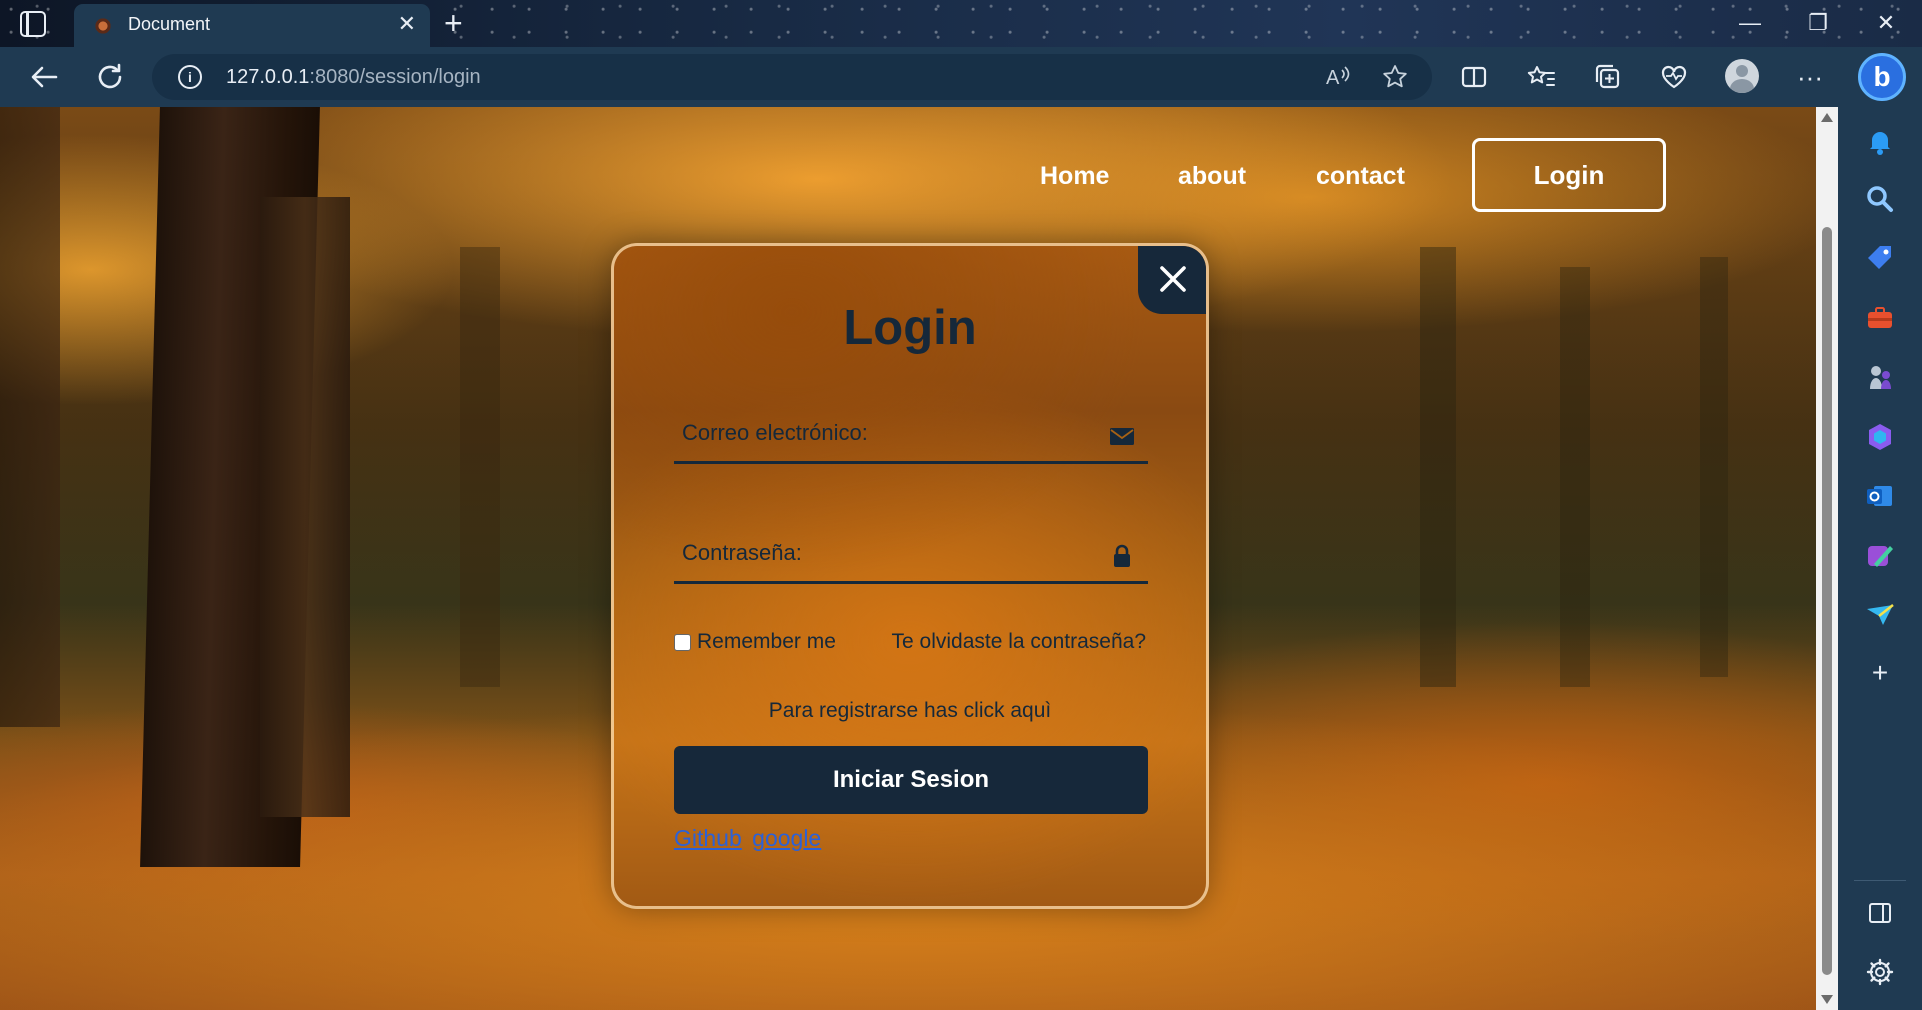 The image size is (1922, 1010). Describe the element at coordinates (1818, 23) in the screenshot. I see `restore-button: ❐` at that location.